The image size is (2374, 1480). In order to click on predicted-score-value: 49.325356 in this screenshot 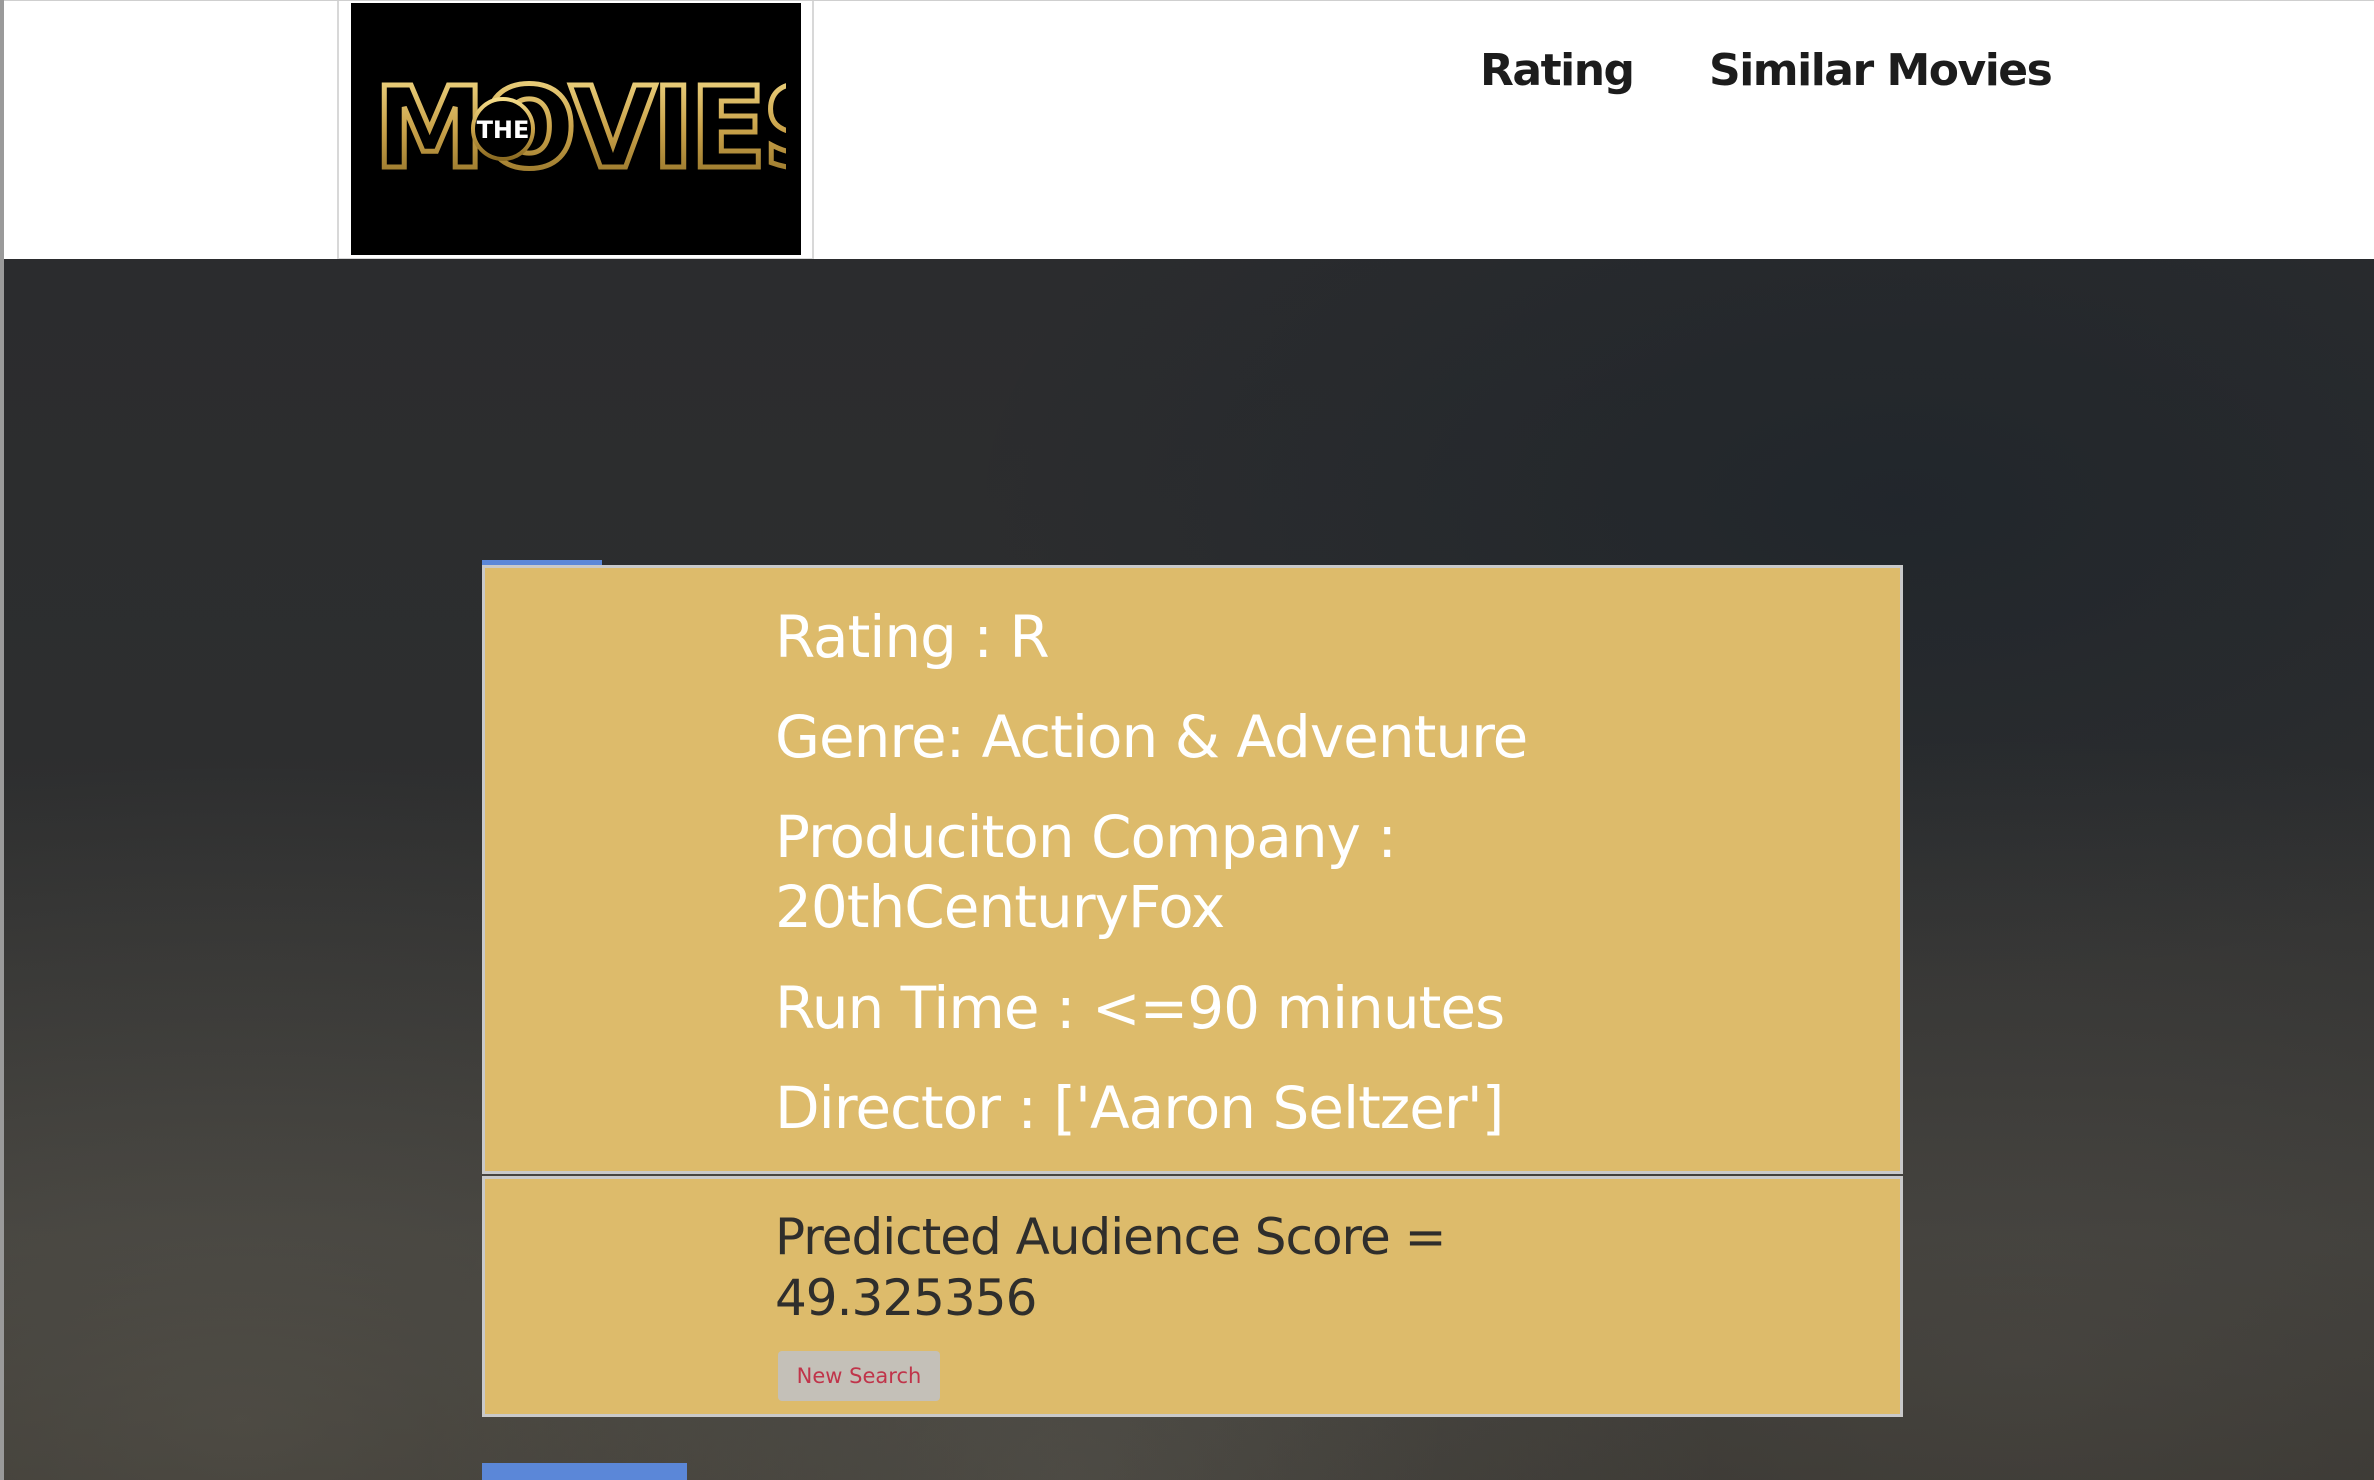, I will do `click(906, 1298)`.